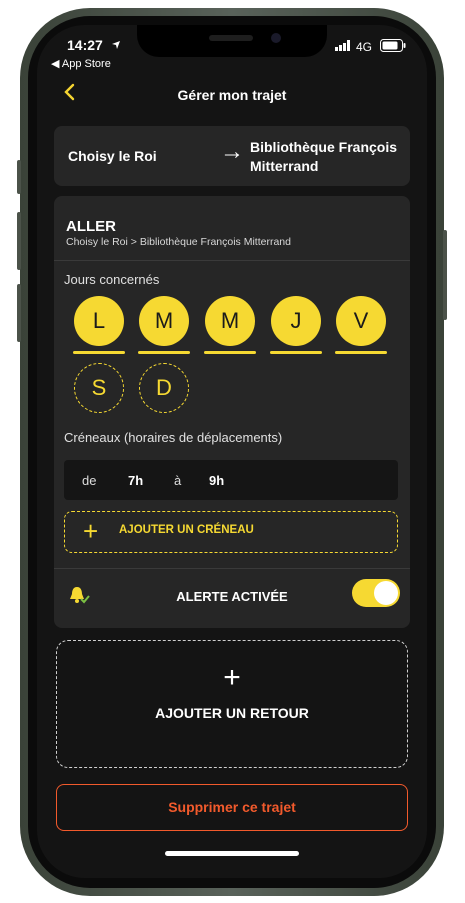 The height and width of the screenshot is (903, 465). Describe the element at coordinates (231, 38) in the screenshot. I see `speaker` at that location.